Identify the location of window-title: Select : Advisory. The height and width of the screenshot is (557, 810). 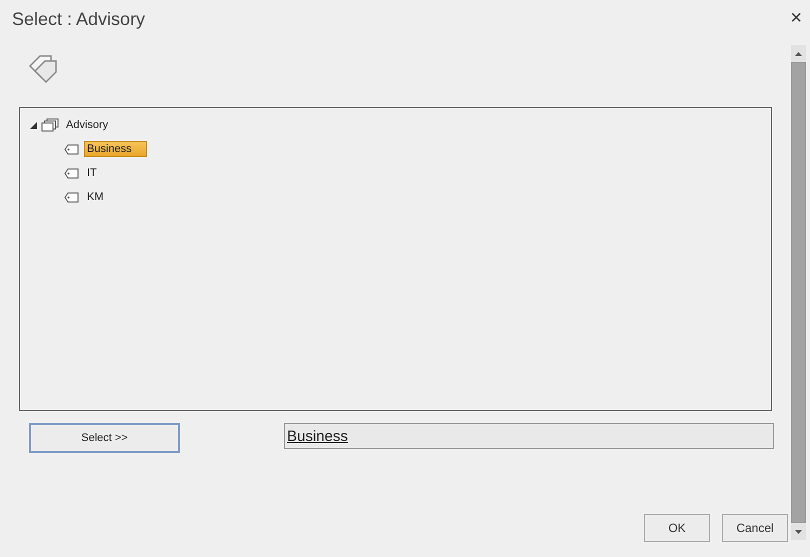
(79, 19).